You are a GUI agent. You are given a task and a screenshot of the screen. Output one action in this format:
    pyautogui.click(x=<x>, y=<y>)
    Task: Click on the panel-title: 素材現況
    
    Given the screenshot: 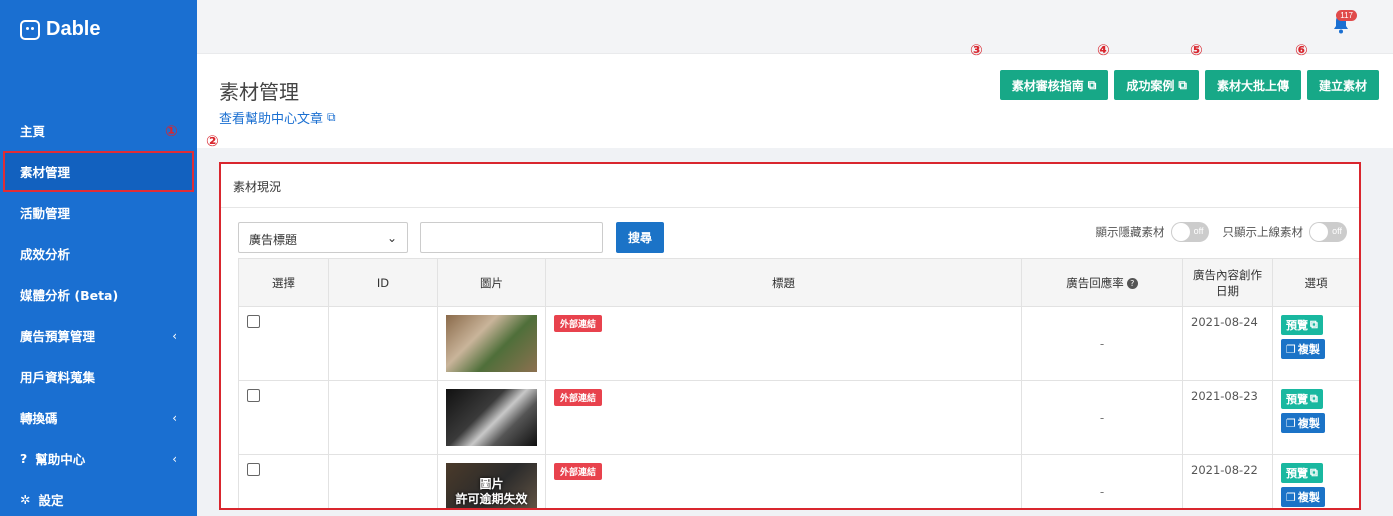 What is the action you would take?
    pyautogui.click(x=790, y=186)
    